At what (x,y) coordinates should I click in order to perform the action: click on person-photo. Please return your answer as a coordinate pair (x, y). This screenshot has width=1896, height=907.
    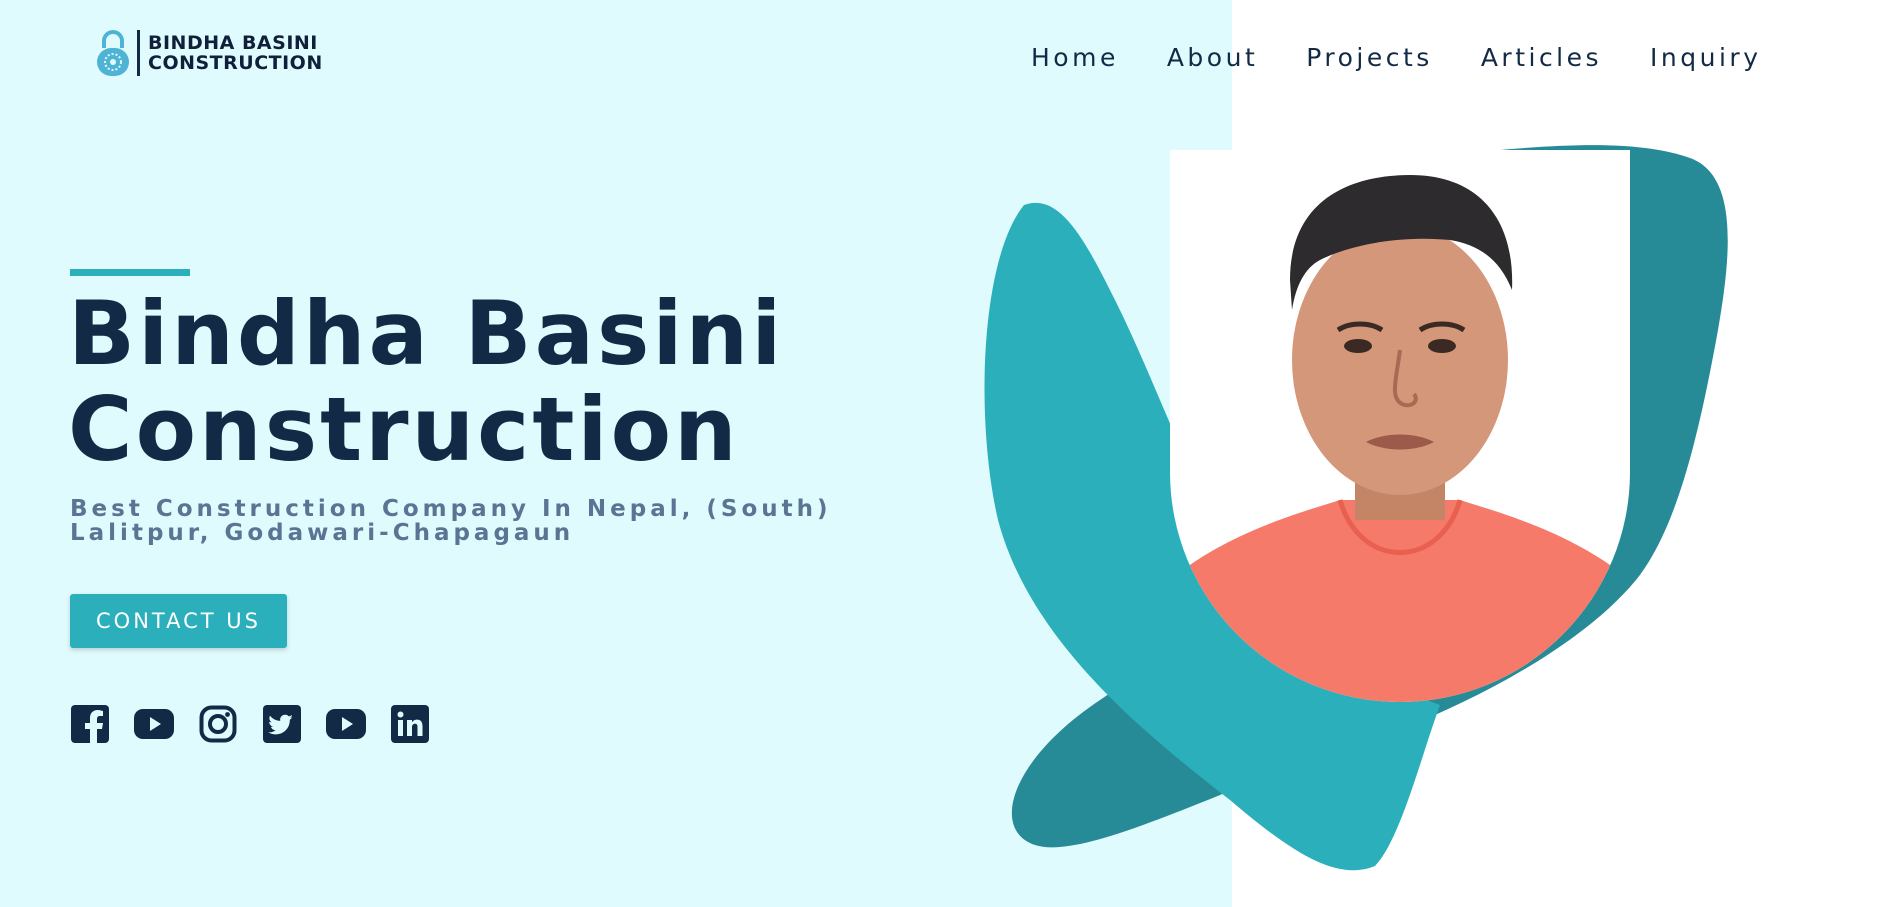
    Looking at the image, I should click on (1400, 426).